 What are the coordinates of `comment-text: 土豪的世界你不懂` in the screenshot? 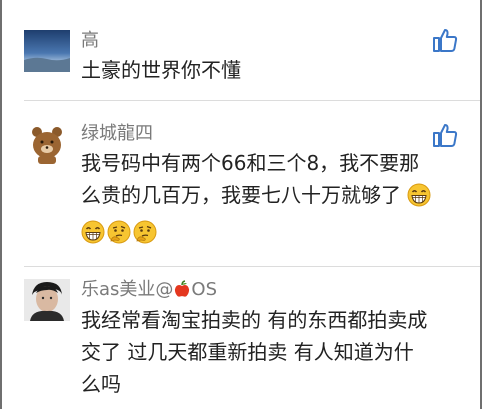 It's located at (161, 70).